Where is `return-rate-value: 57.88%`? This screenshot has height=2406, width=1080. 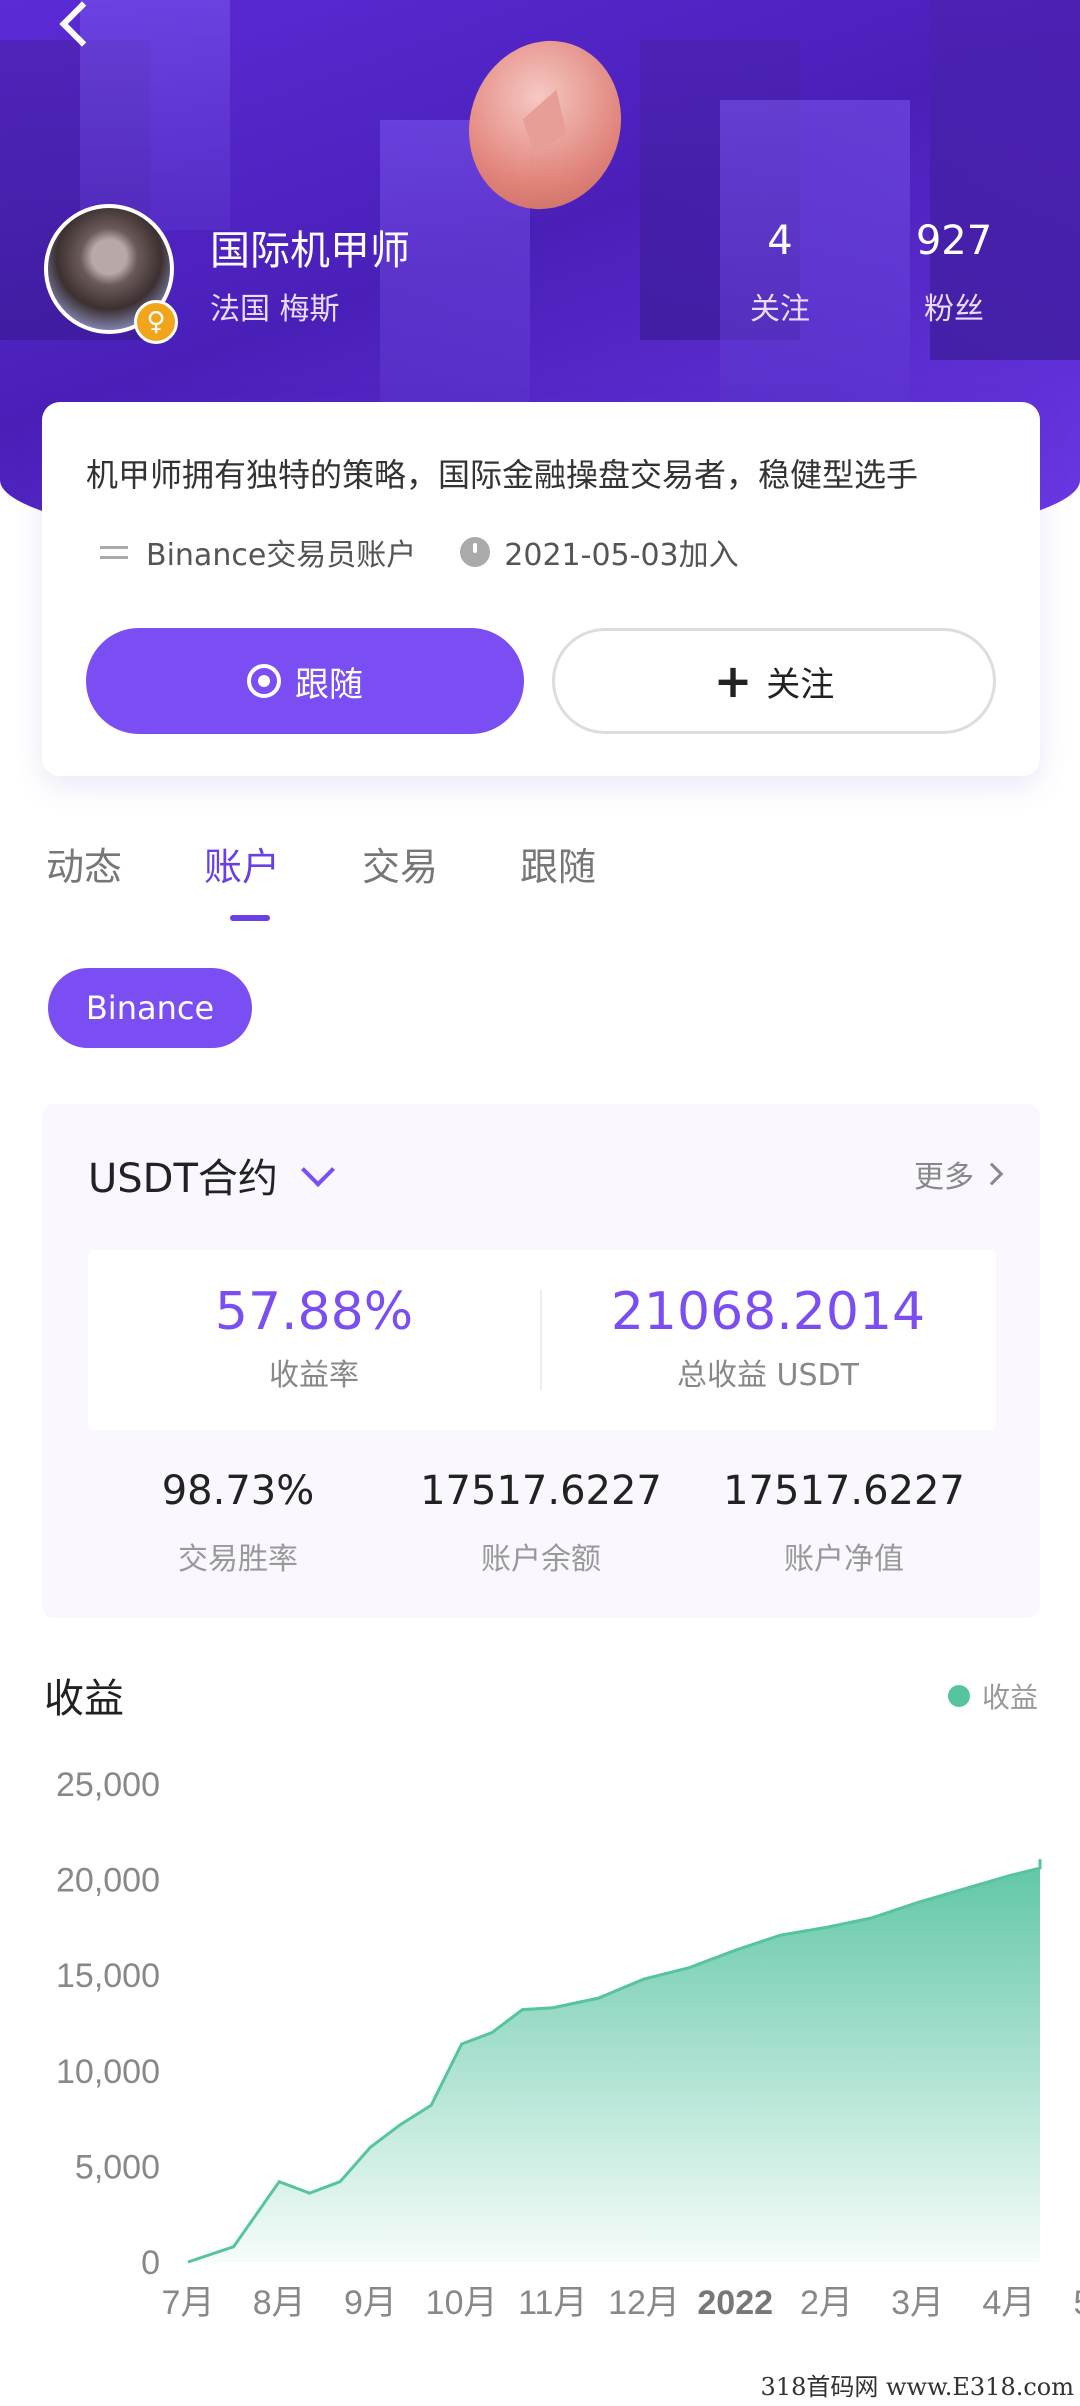
return-rate-value: 57.88% is located at coordinates (314, 1312).